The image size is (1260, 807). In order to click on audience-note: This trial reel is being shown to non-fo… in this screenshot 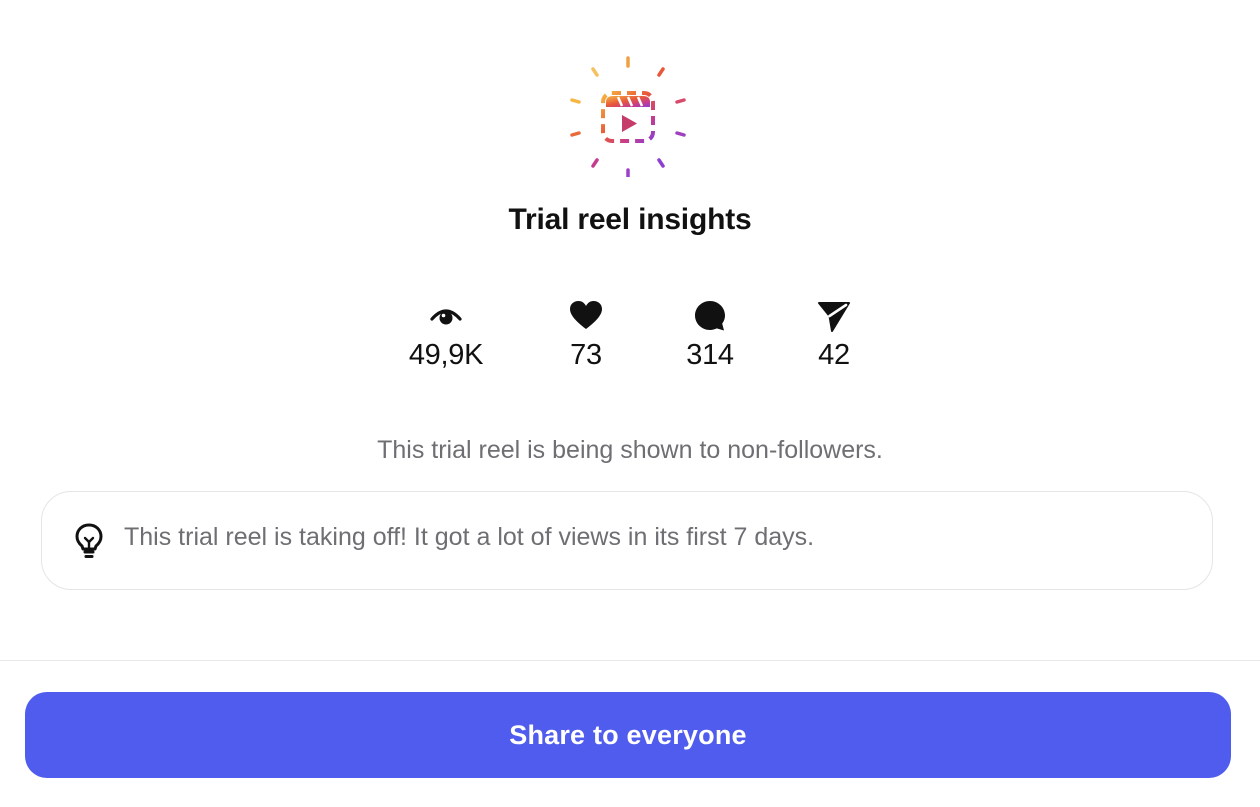, I will do `click(630, 450)`.